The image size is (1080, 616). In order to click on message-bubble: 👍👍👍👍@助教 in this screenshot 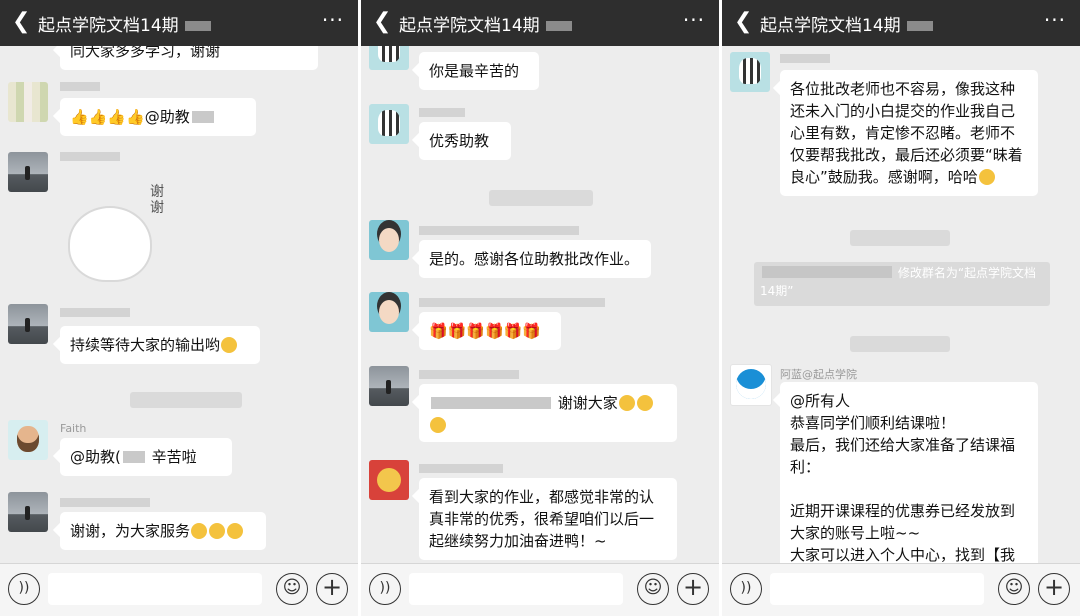, I will do `click(158, 117)`.